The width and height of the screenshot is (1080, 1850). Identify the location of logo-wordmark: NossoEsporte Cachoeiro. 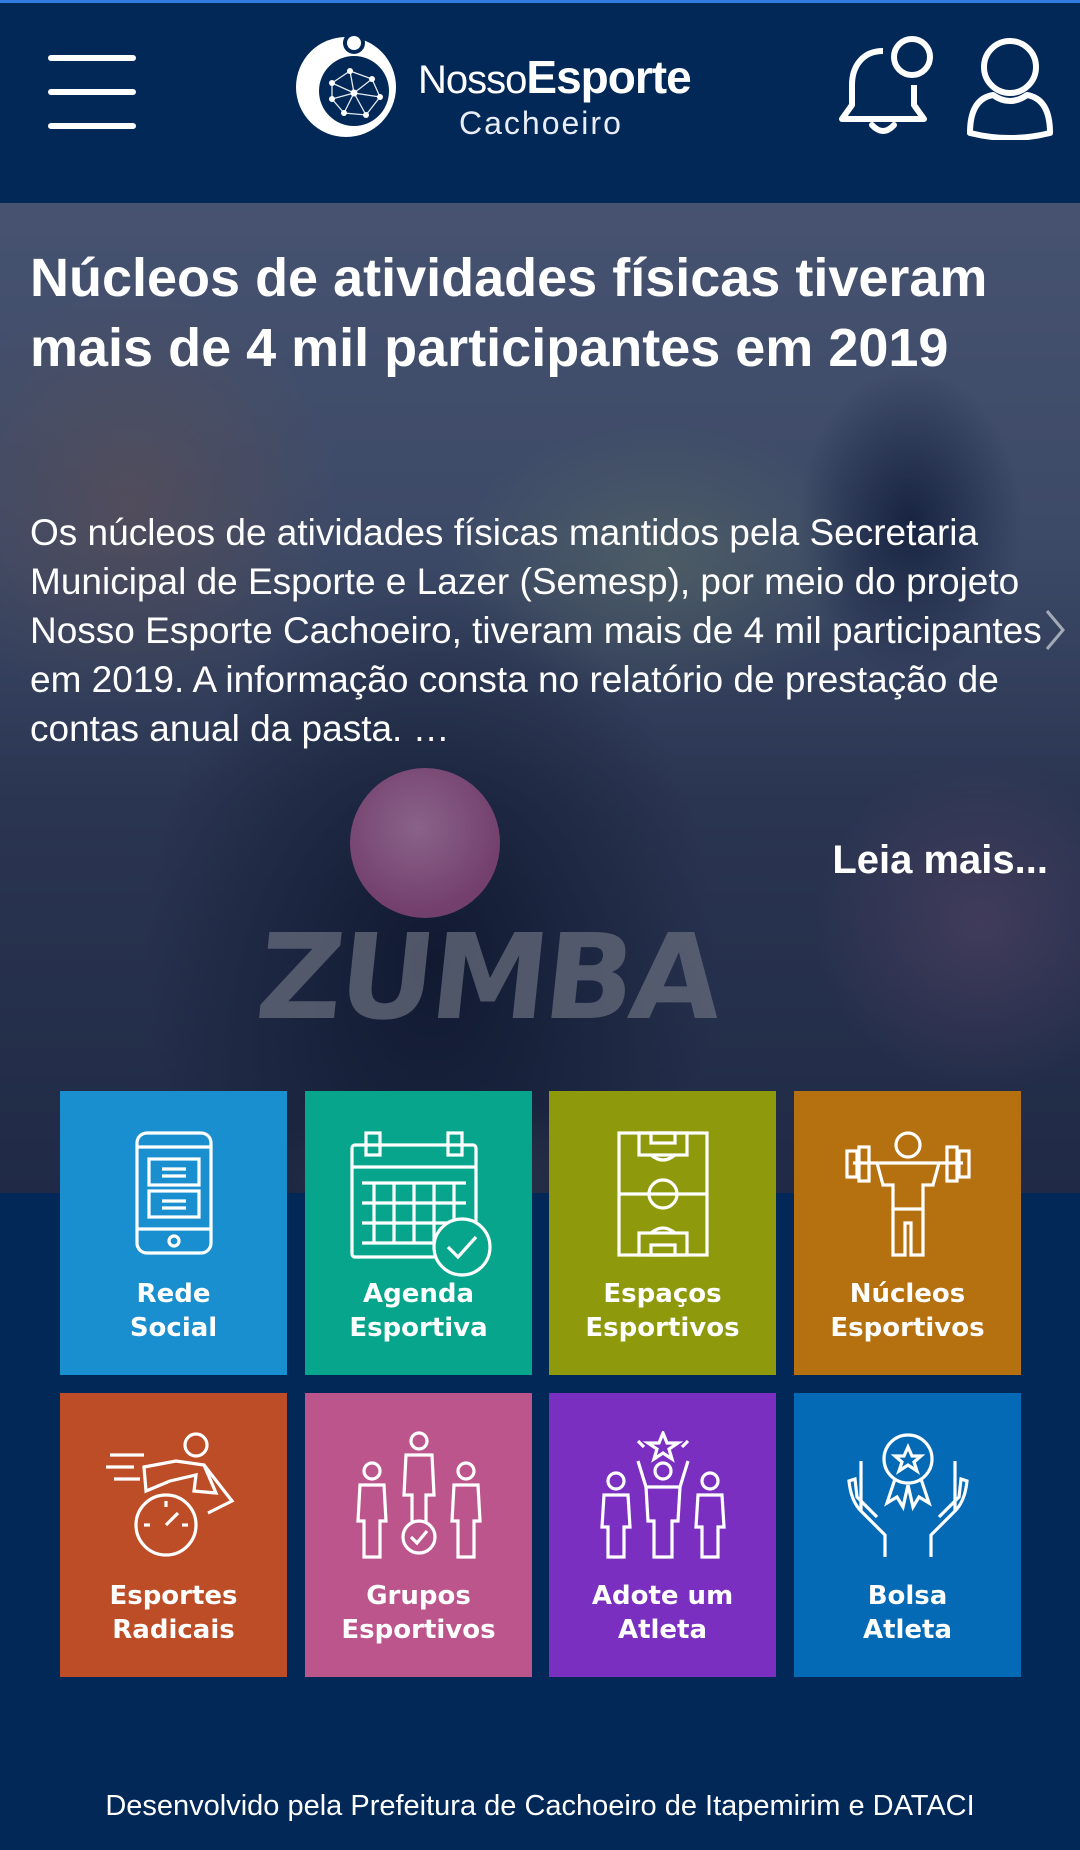
(555, 96).